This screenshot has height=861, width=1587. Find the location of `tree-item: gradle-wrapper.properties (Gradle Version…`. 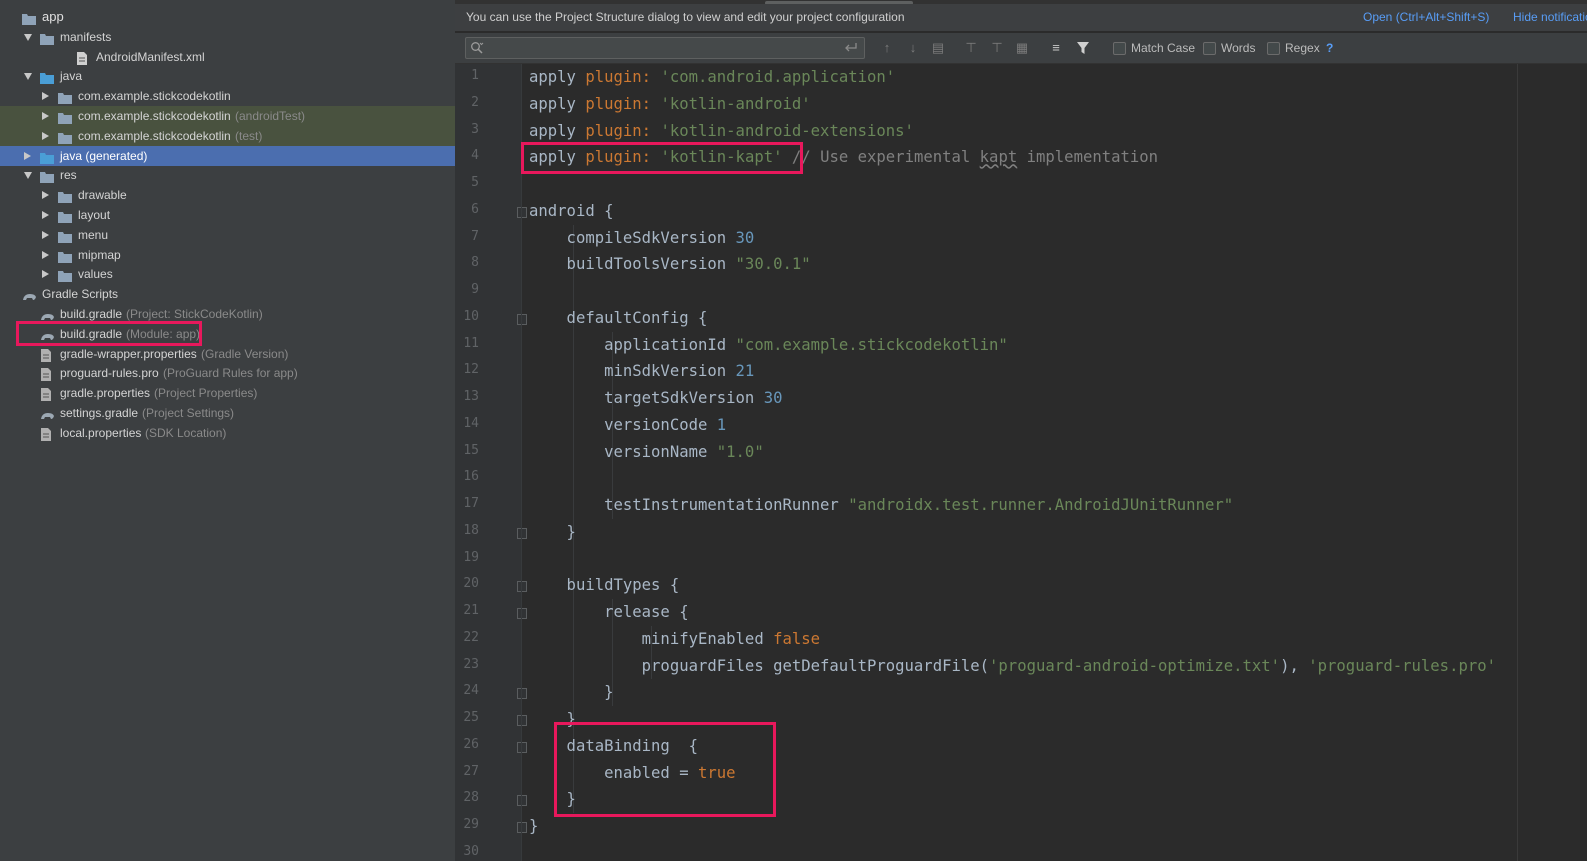

tree-item: gradle-wrapper.properties (Gradle Version… is located at coordinates (227, 354).